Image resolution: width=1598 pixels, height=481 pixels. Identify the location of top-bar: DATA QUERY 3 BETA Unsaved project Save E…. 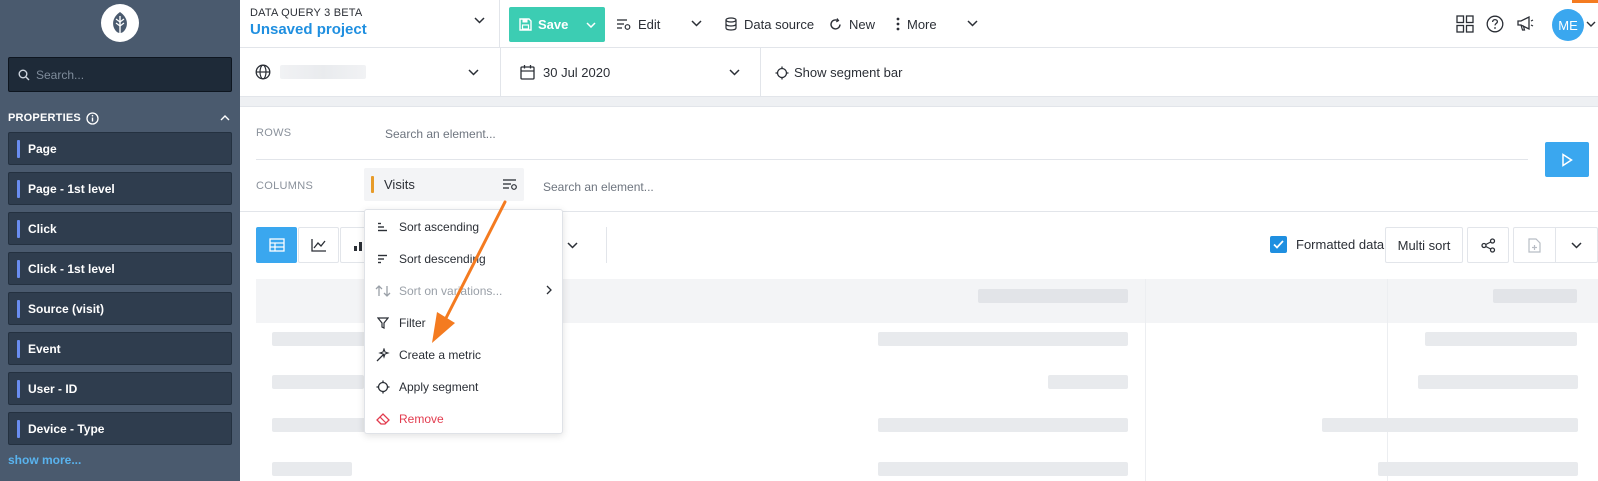
(919, 24).